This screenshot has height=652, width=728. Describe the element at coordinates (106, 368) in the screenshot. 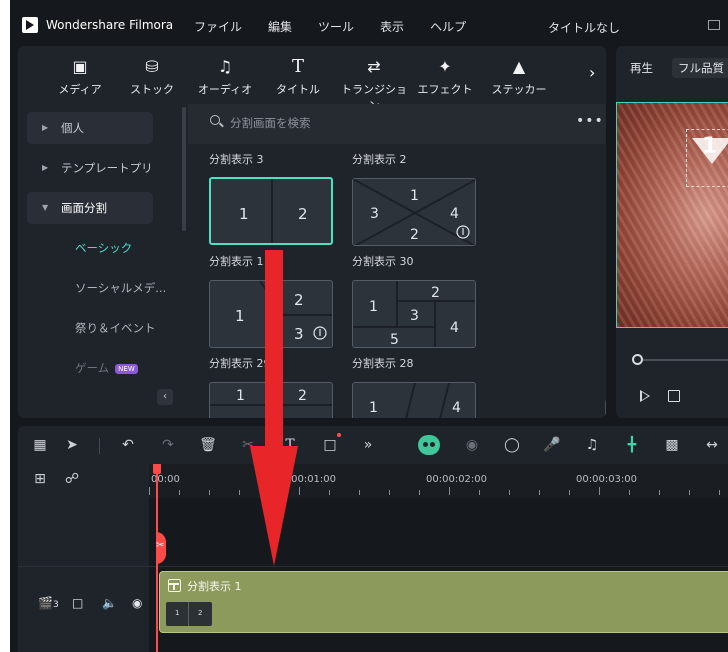

I see `sidebar-sub-game: ゲーム NEW` at that location.